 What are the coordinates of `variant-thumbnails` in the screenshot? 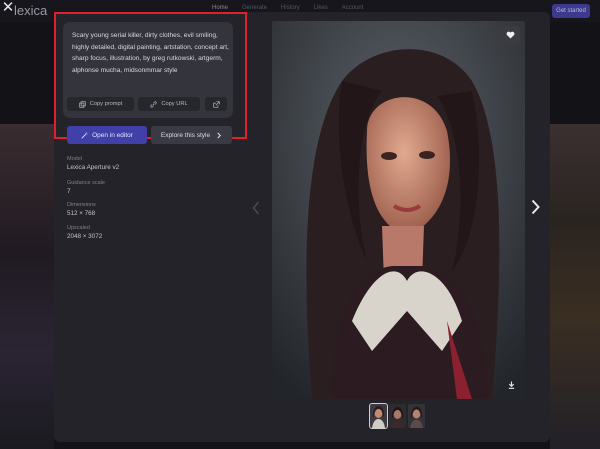 It's located at (397, 416).